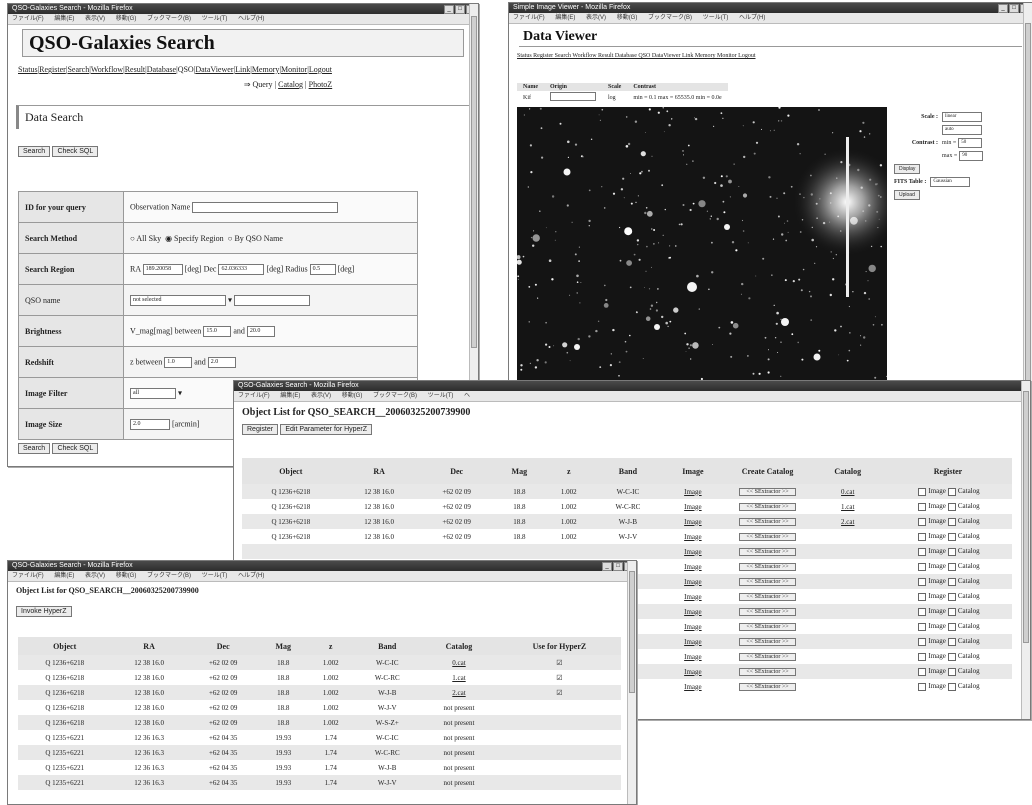 The image size is (1032, 805). I want to click on catalog-link: 2.cat, so click(458, 693).